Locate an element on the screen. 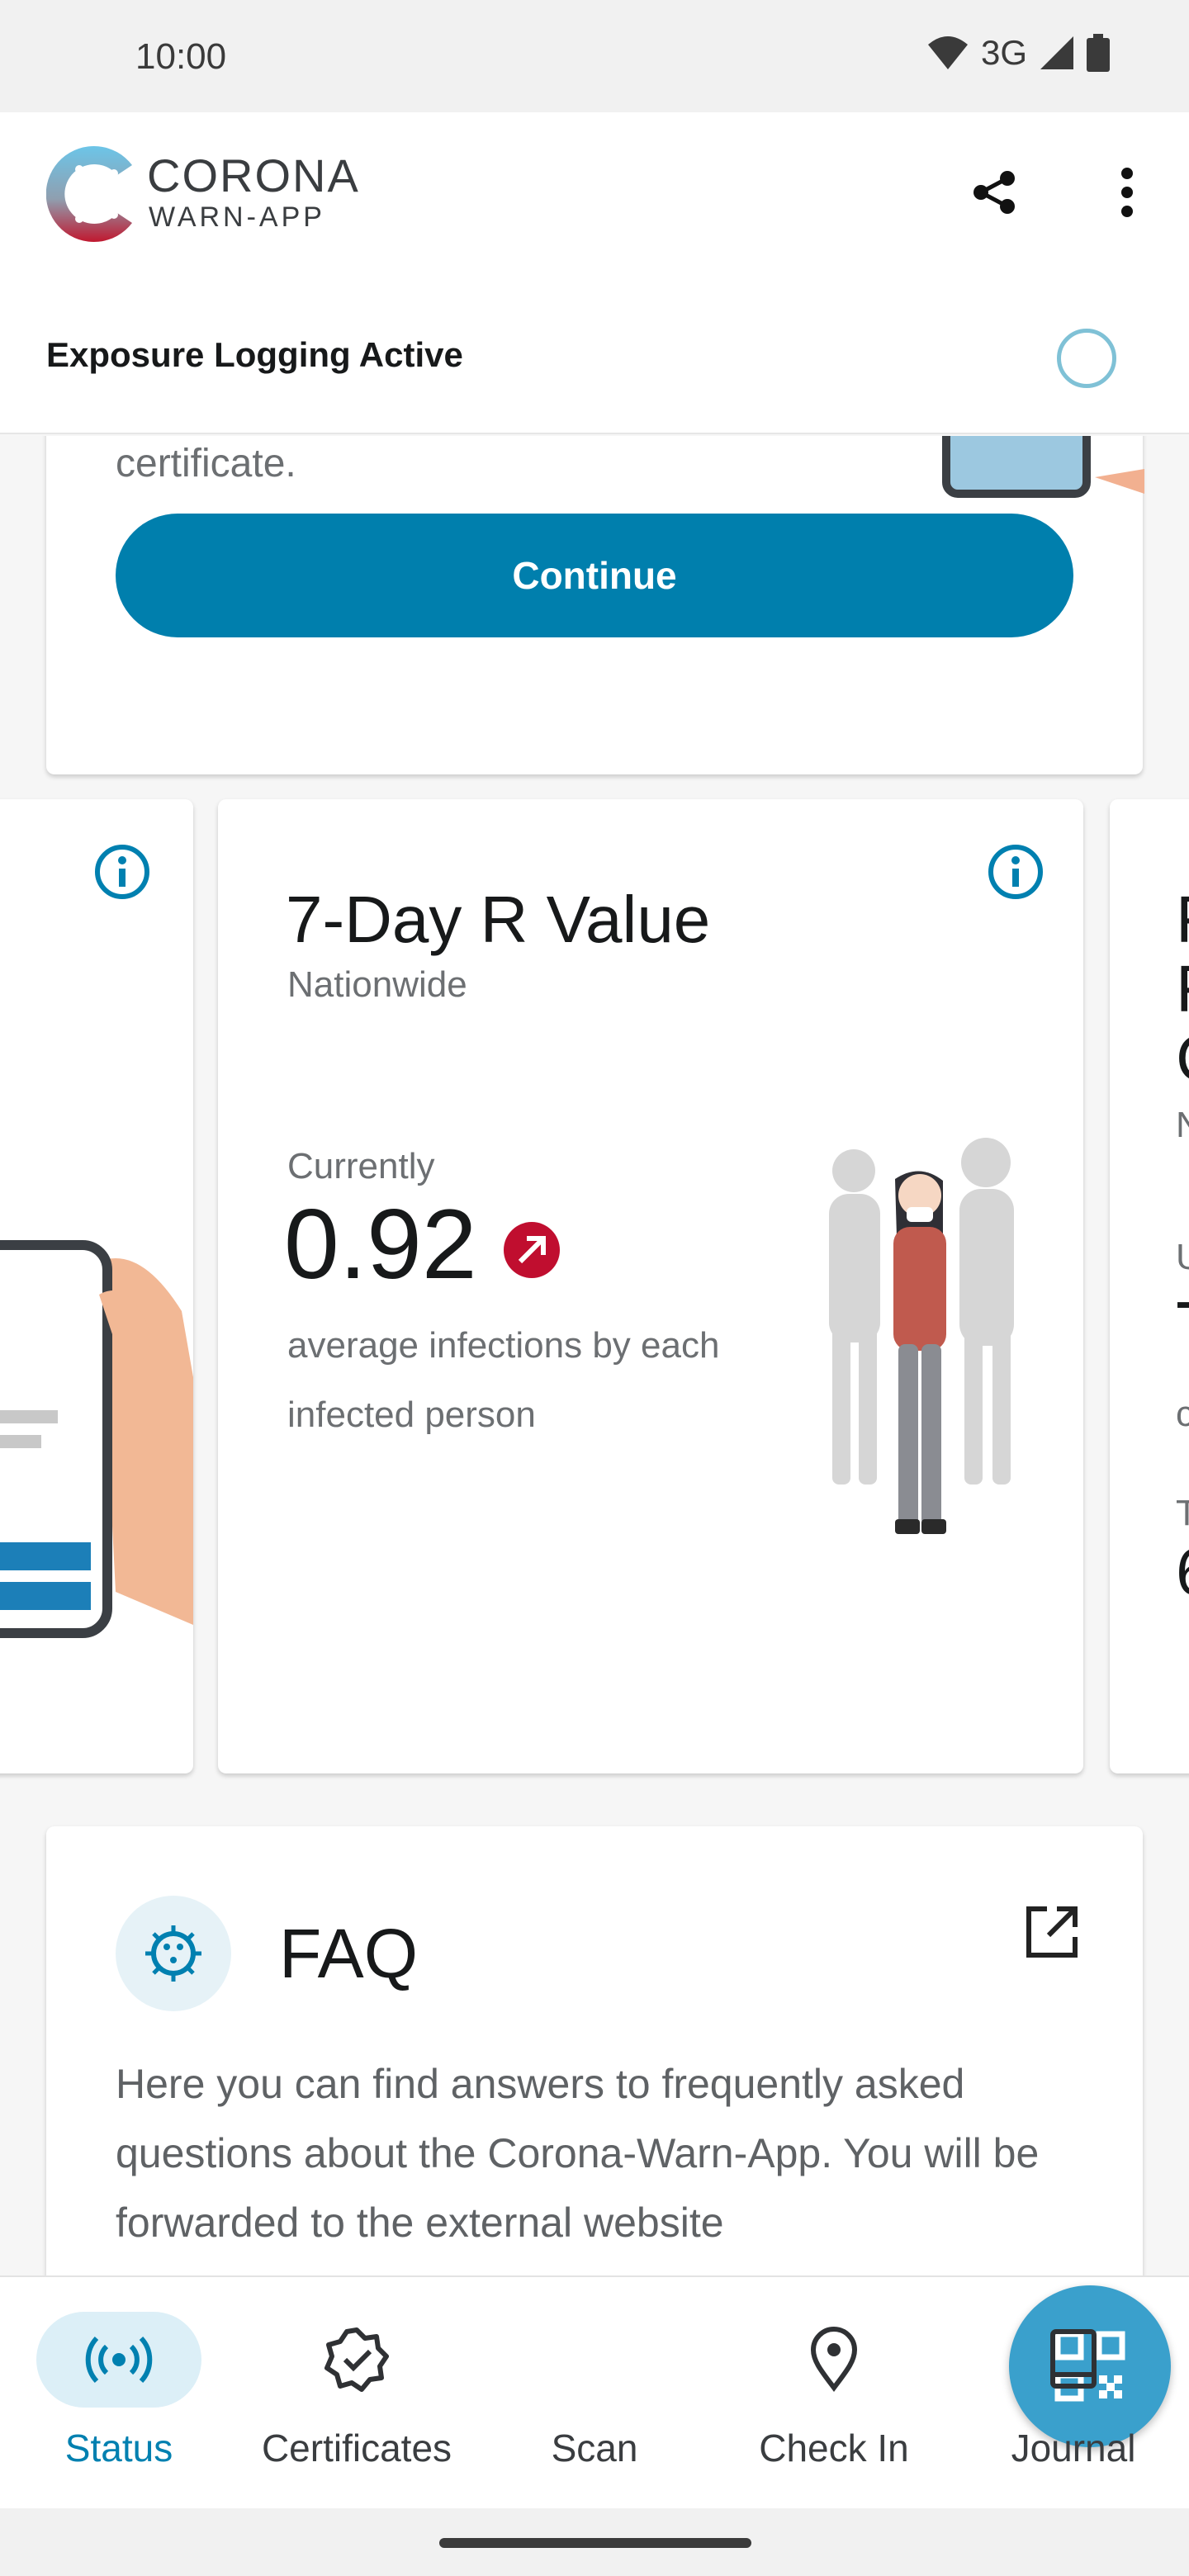 The width and height of the screenshot is (1189, 2576). nav-check-in: Check In is located at coordinates (834, 2401).